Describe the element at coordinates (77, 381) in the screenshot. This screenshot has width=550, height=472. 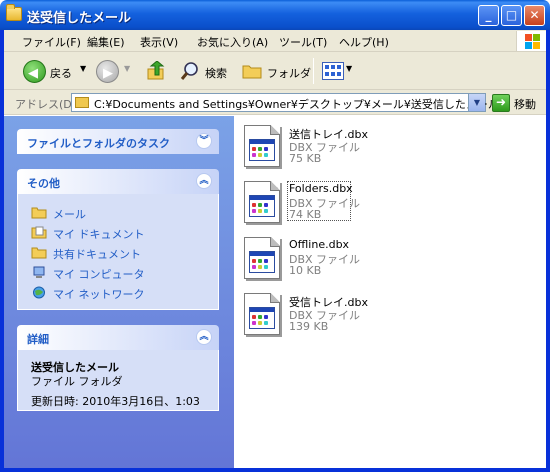
I see `details-type: ファイル フォルダ` at that location.